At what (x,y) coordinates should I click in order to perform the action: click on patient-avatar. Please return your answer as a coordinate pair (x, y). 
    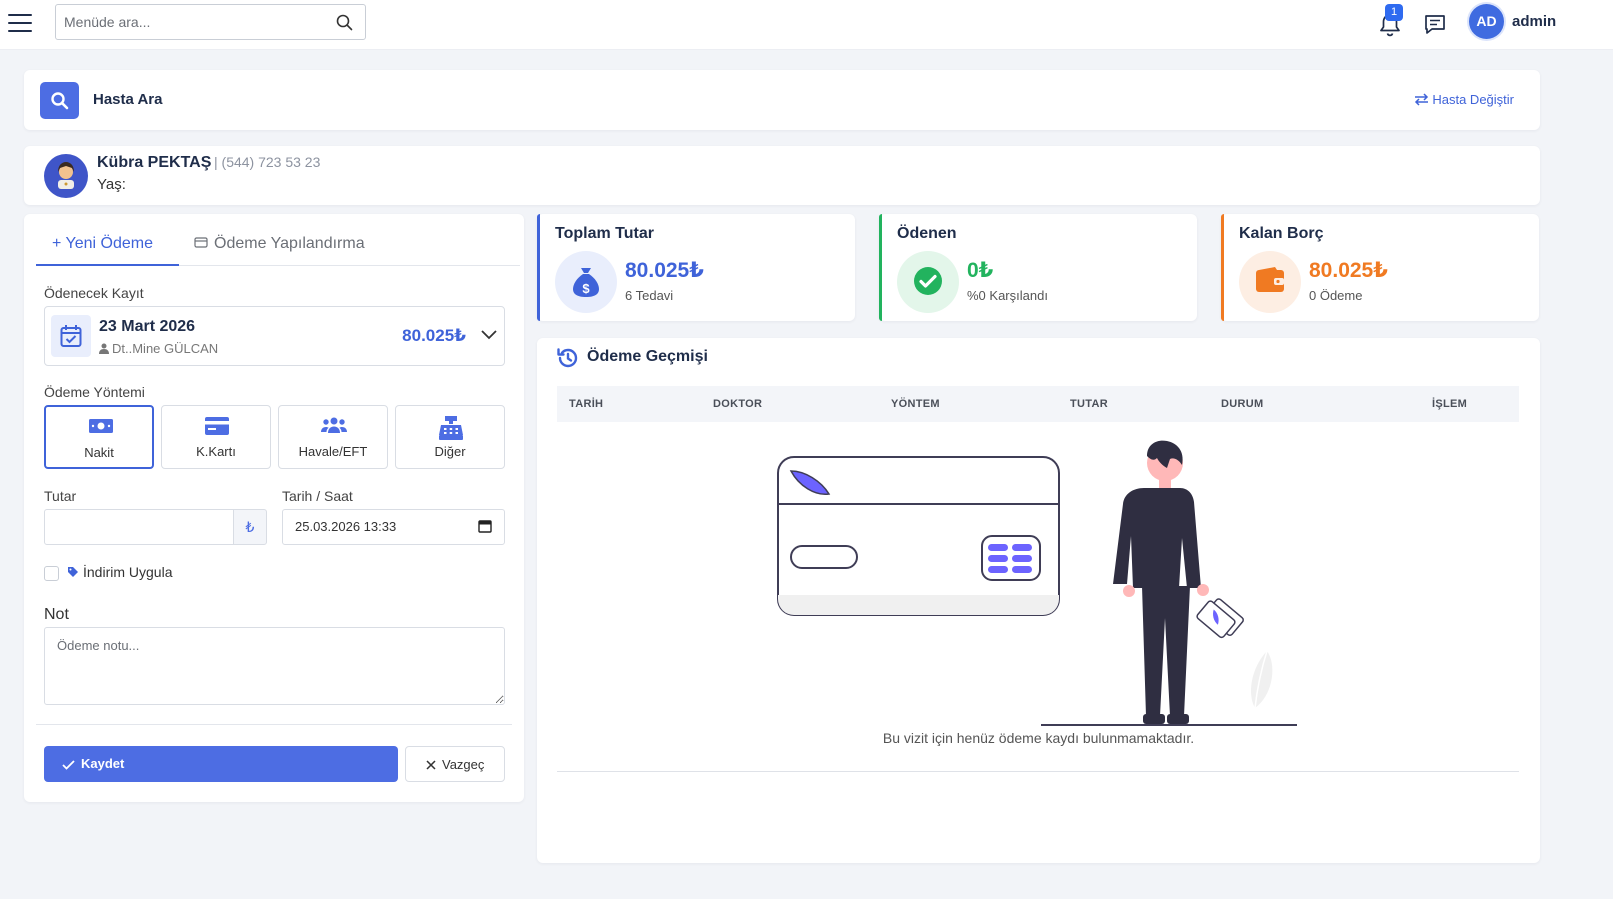
    Looking at the image, I should click on (66, 176).